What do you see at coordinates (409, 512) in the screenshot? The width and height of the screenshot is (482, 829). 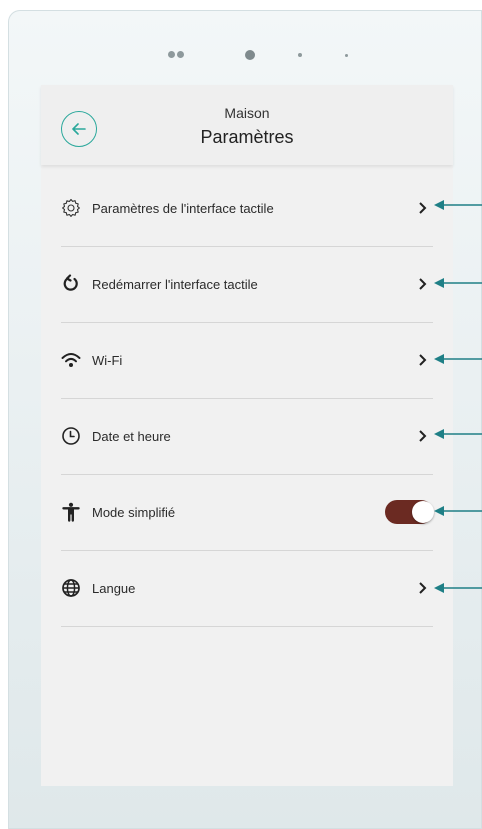 I see `simplified-mode-toggle` at bounding box center [409, 512].